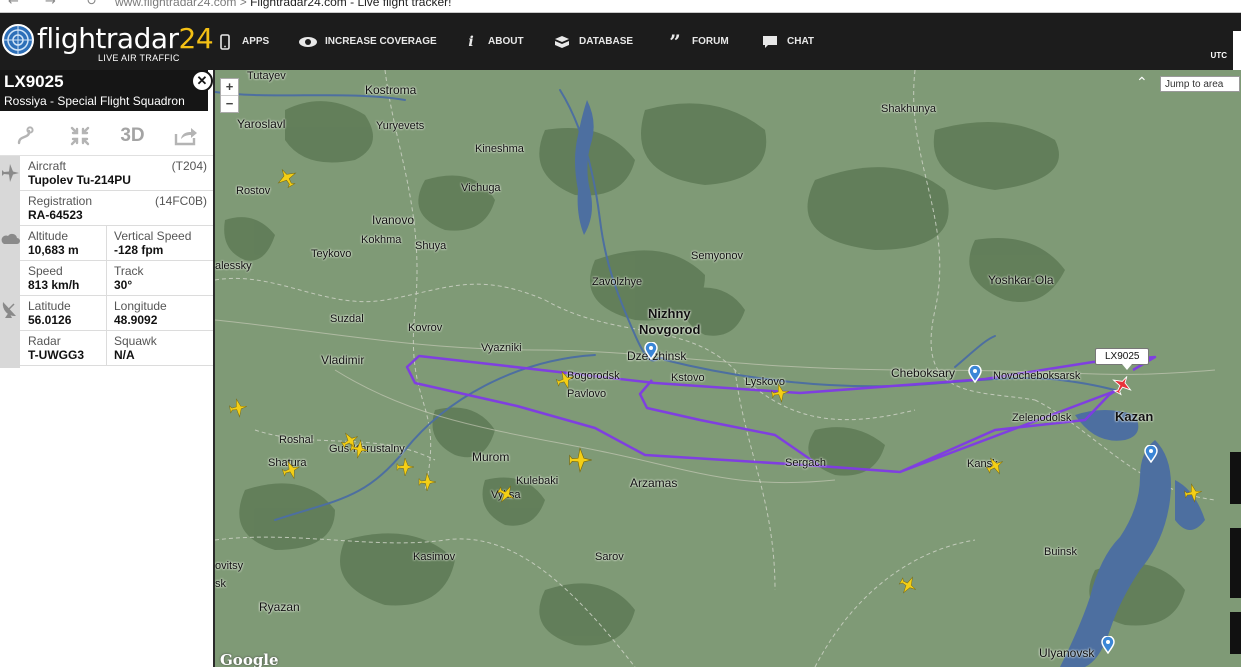 This screenshot has height=667, width=1241. I want to click on place-label: Shuya, so click(431, 246).